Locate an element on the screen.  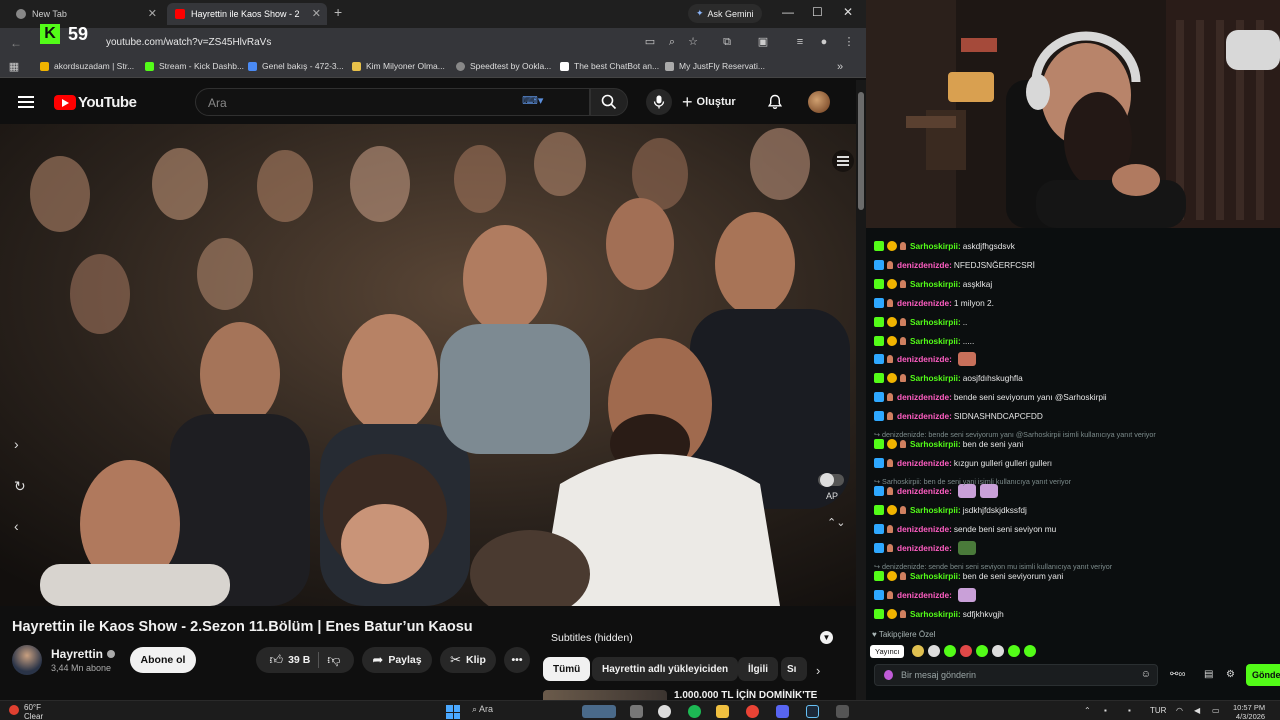
profile-icon: ● is located at coordinates (824, 42).